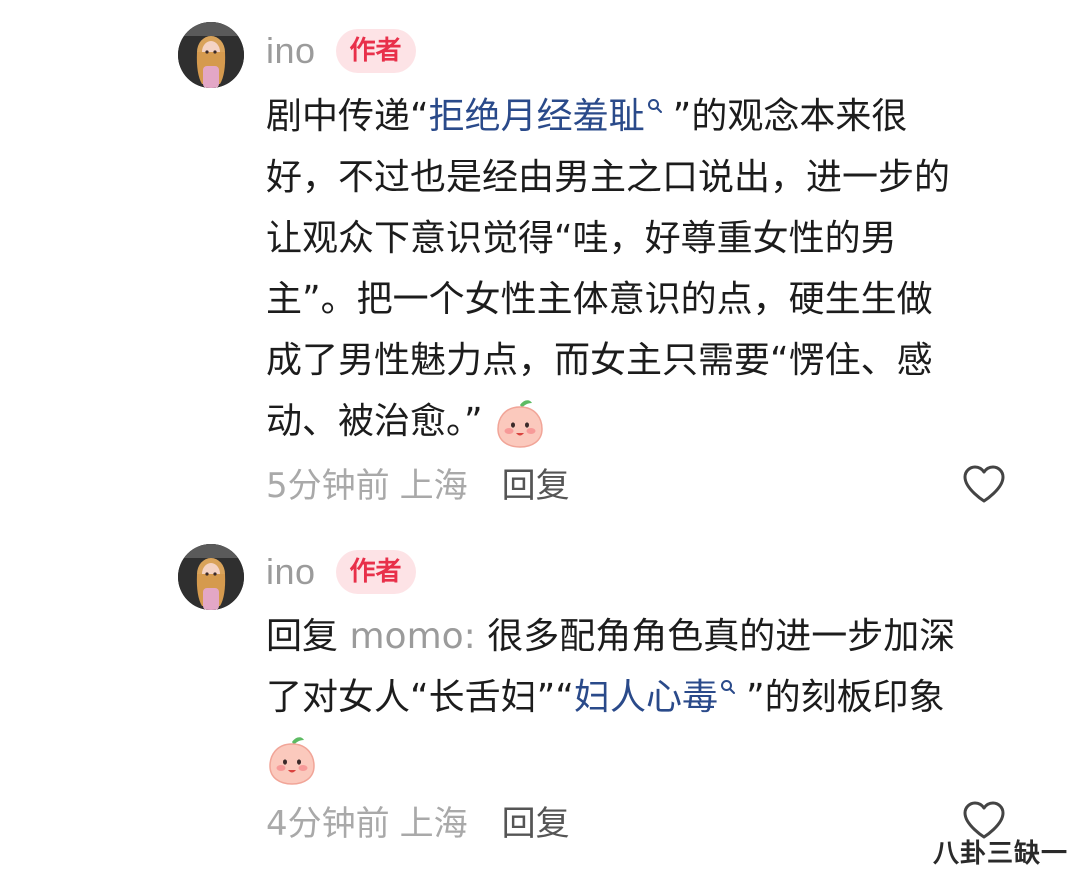  What do you see at coordinates (328, 823) in the screenshot?
I see `comment-time: 4分钟前` at bounding box center [328, 823].